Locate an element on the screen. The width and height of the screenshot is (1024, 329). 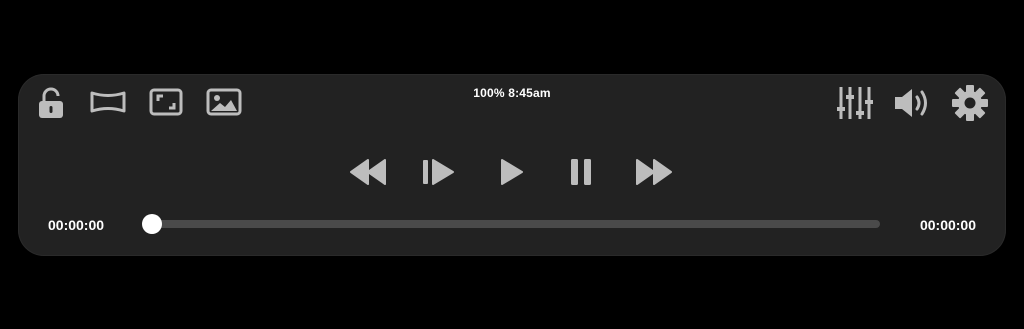
aspect-ratio-icon is located at coordinates (108, 102).